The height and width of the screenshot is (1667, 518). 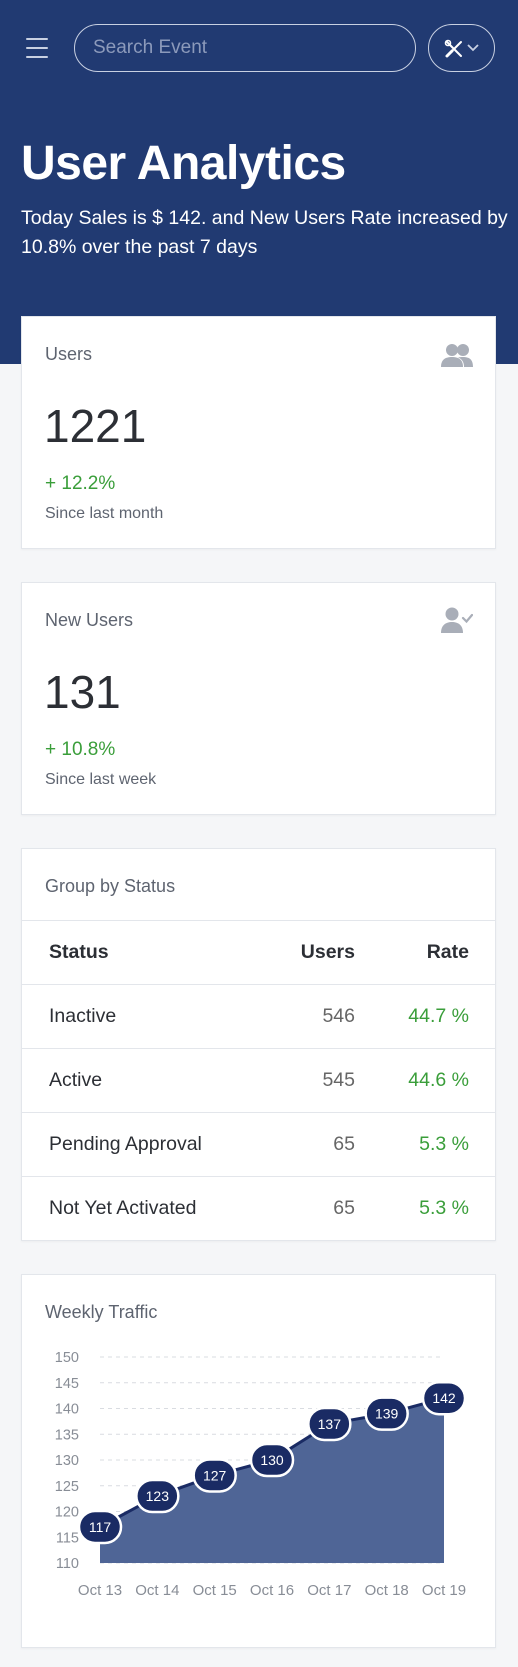 I want to click on new-users-card: New Users 131 + 10.8% Since last week, so click(x=258, y=698).